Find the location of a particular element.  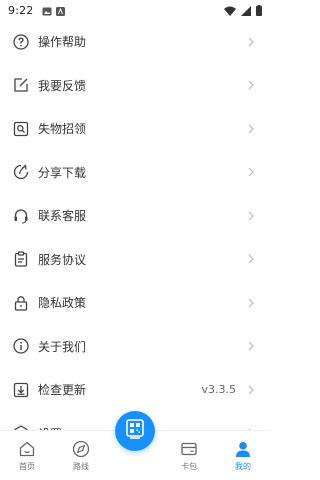

menu-item-label: 分享下载 is located at coordinates (62, 172).